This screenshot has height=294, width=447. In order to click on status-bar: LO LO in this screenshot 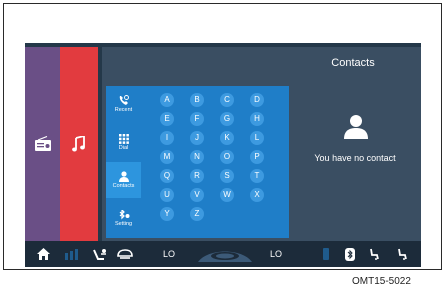, I will do `click(223, 254)`.